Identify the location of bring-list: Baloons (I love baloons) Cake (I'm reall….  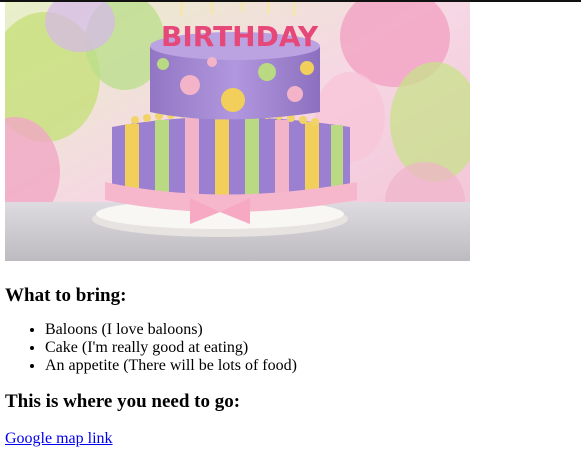
(290, 348).